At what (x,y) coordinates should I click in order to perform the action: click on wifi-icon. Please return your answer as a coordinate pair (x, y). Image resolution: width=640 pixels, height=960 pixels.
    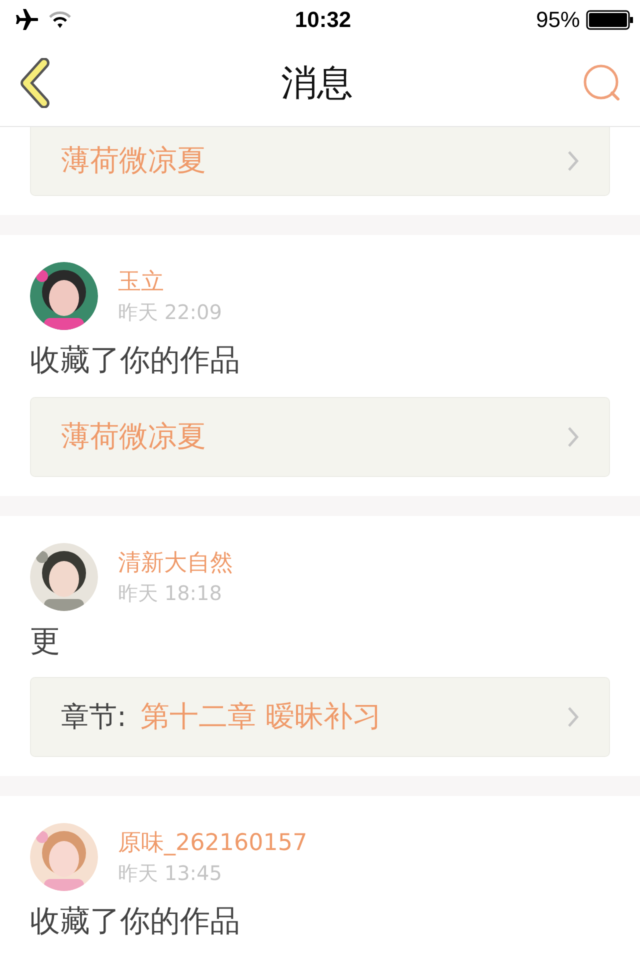
    Looking at the image, I should click on (60, 20).